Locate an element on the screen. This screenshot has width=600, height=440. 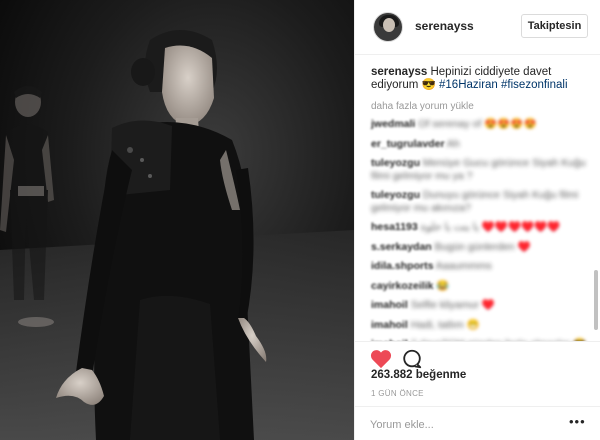
load-more-comments-link: daha fazla yorum yükle is located at coordinates (479, 106).